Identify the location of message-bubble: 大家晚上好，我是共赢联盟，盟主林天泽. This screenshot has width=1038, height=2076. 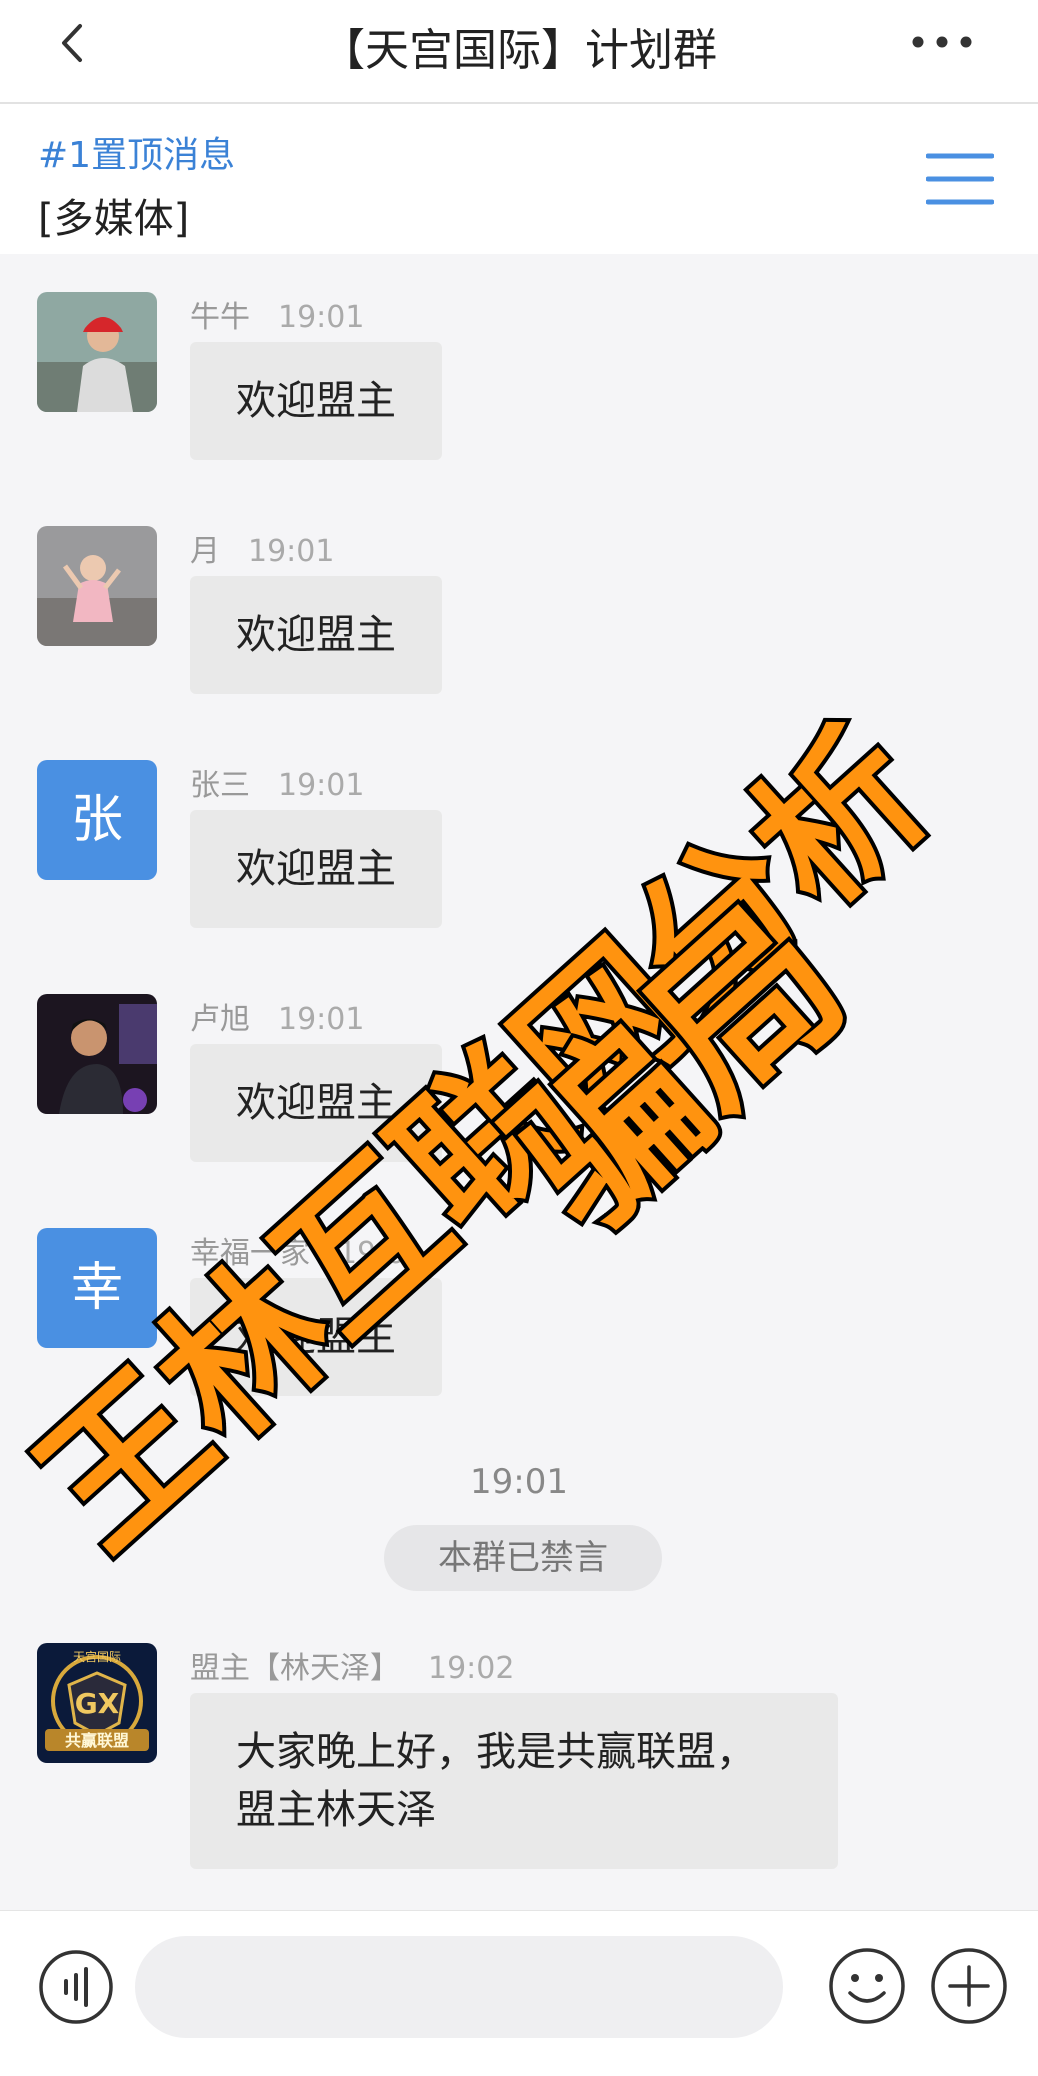
(514, 1781).